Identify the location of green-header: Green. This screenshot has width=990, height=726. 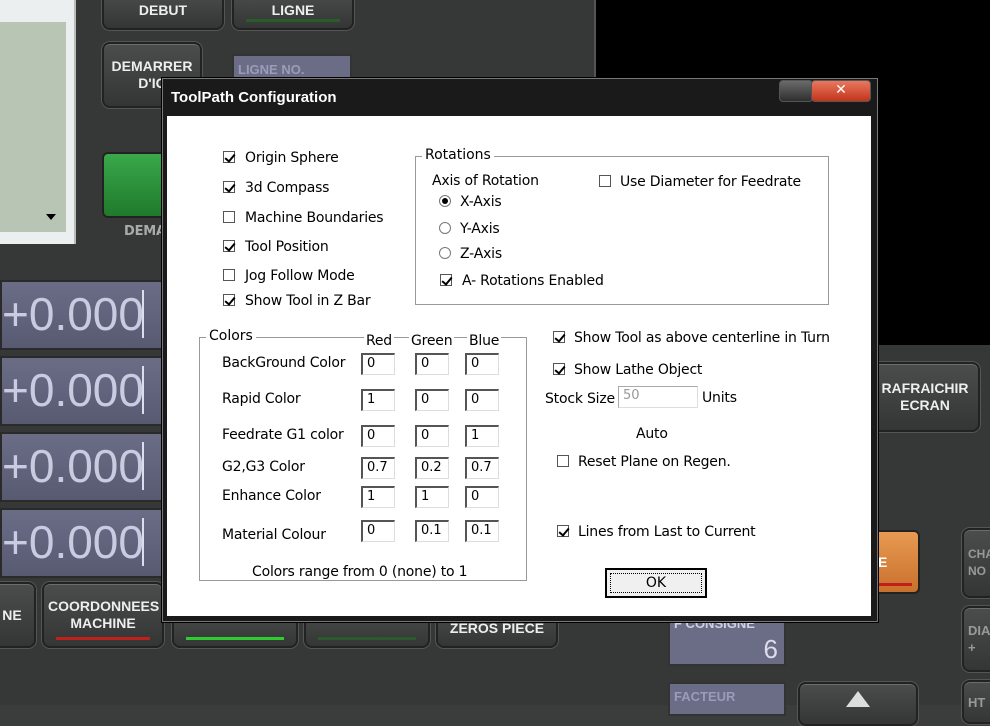
(432, 341).